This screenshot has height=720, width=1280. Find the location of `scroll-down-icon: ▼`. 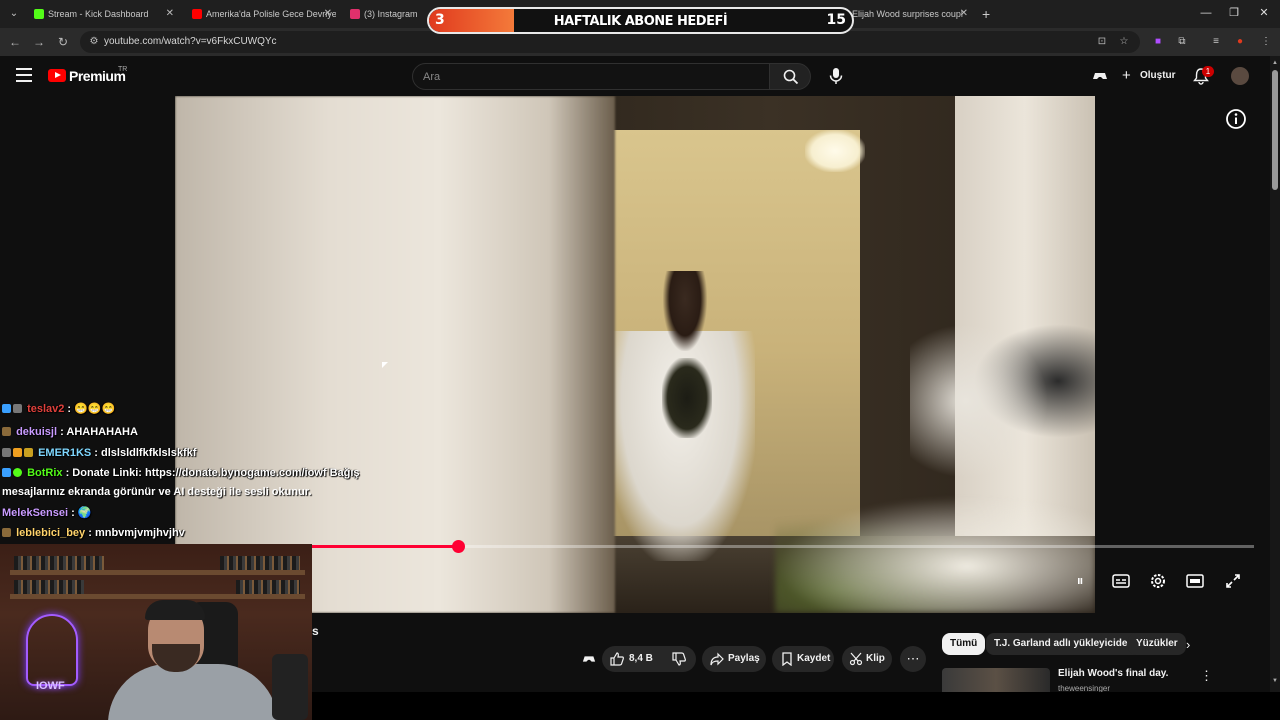

scroll-down-icon: ▼ is located at coordinates (1275, 681).